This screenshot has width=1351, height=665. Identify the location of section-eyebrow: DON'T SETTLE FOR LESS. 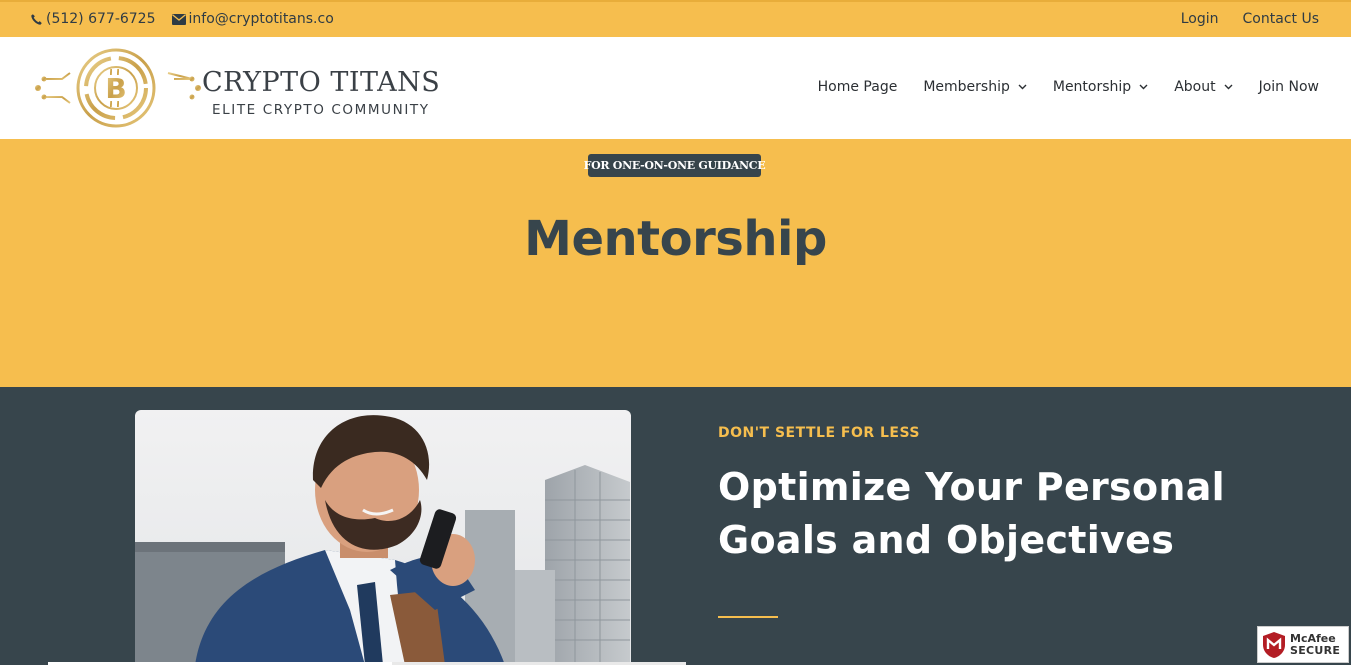
(819, 433).